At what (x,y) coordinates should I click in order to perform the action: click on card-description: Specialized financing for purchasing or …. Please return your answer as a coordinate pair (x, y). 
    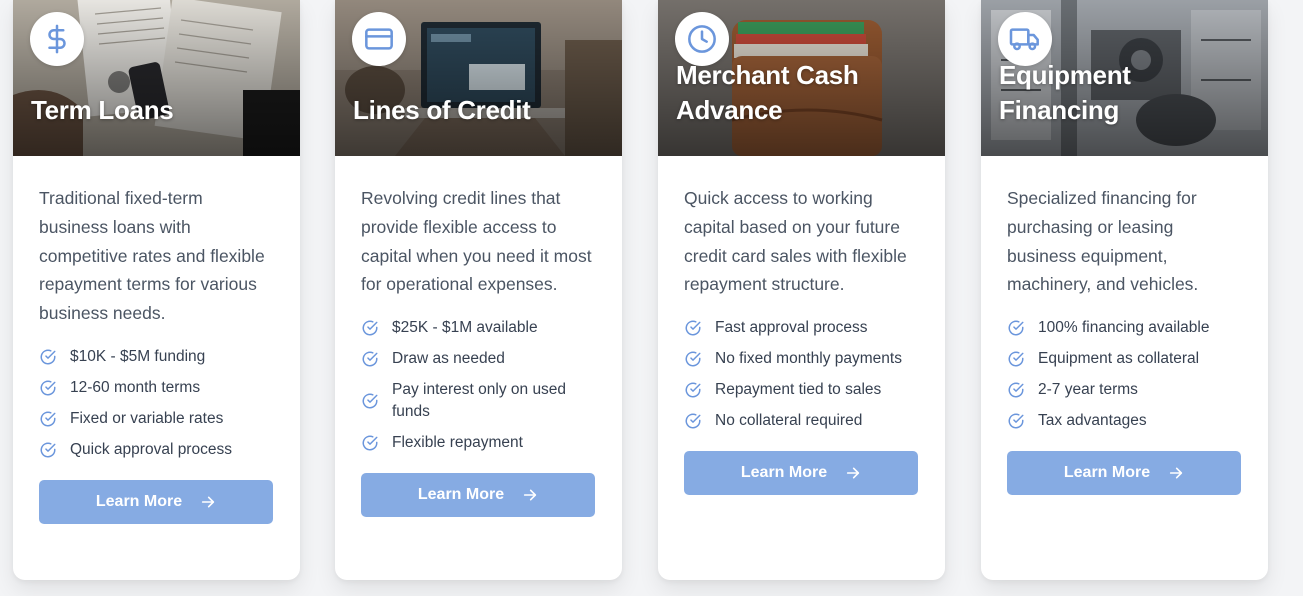
    Looking at the image, I should click on (1103, 241).